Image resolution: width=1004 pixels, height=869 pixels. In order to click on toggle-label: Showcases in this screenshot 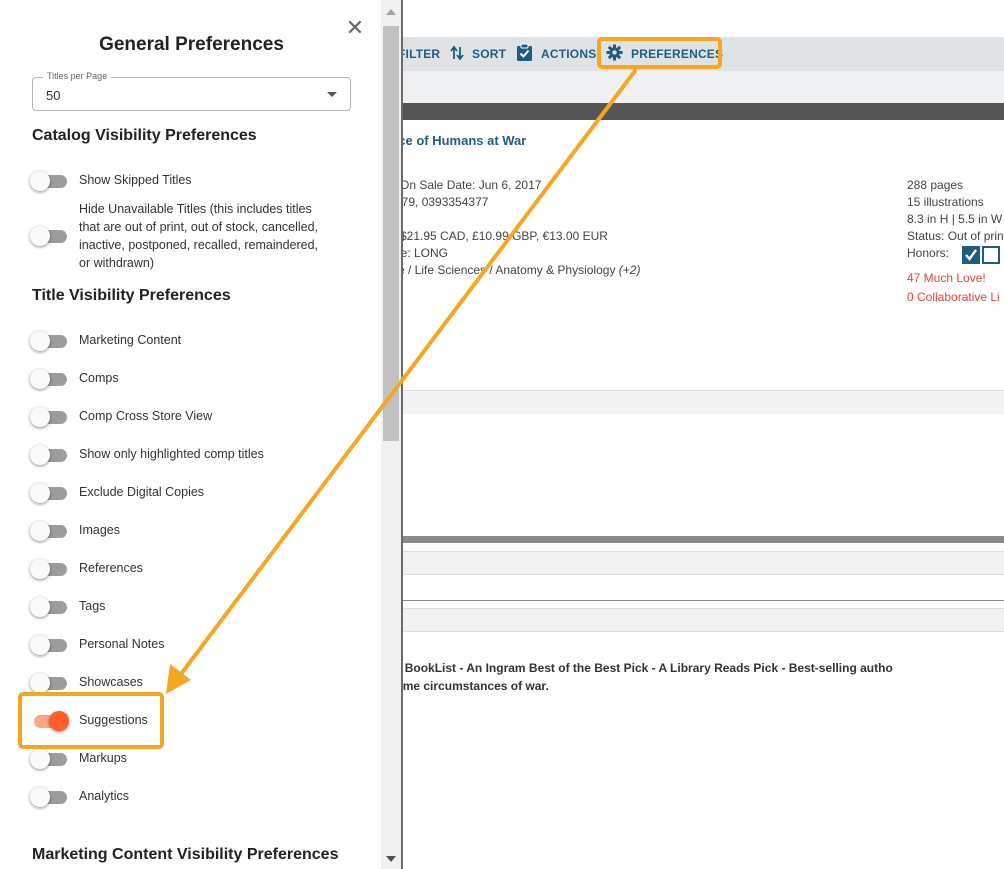, I will do `click(111, 682)`.